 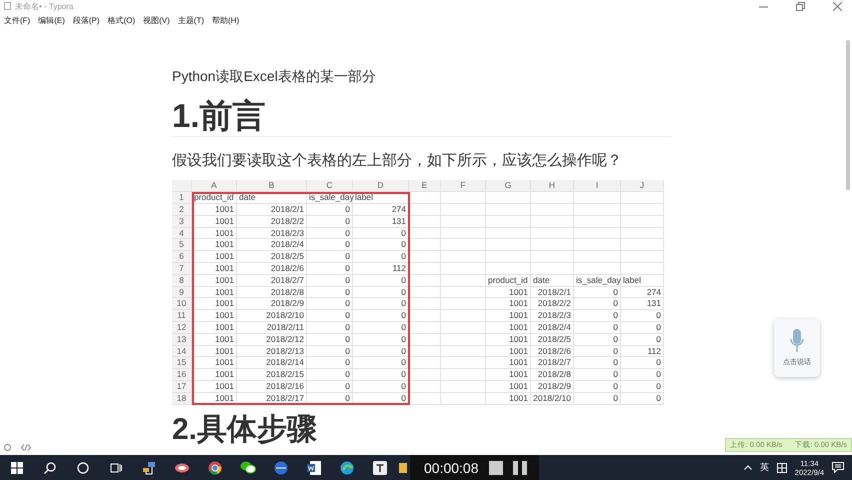 I want to click on table-cell: 274, so click(x=381, y=210).